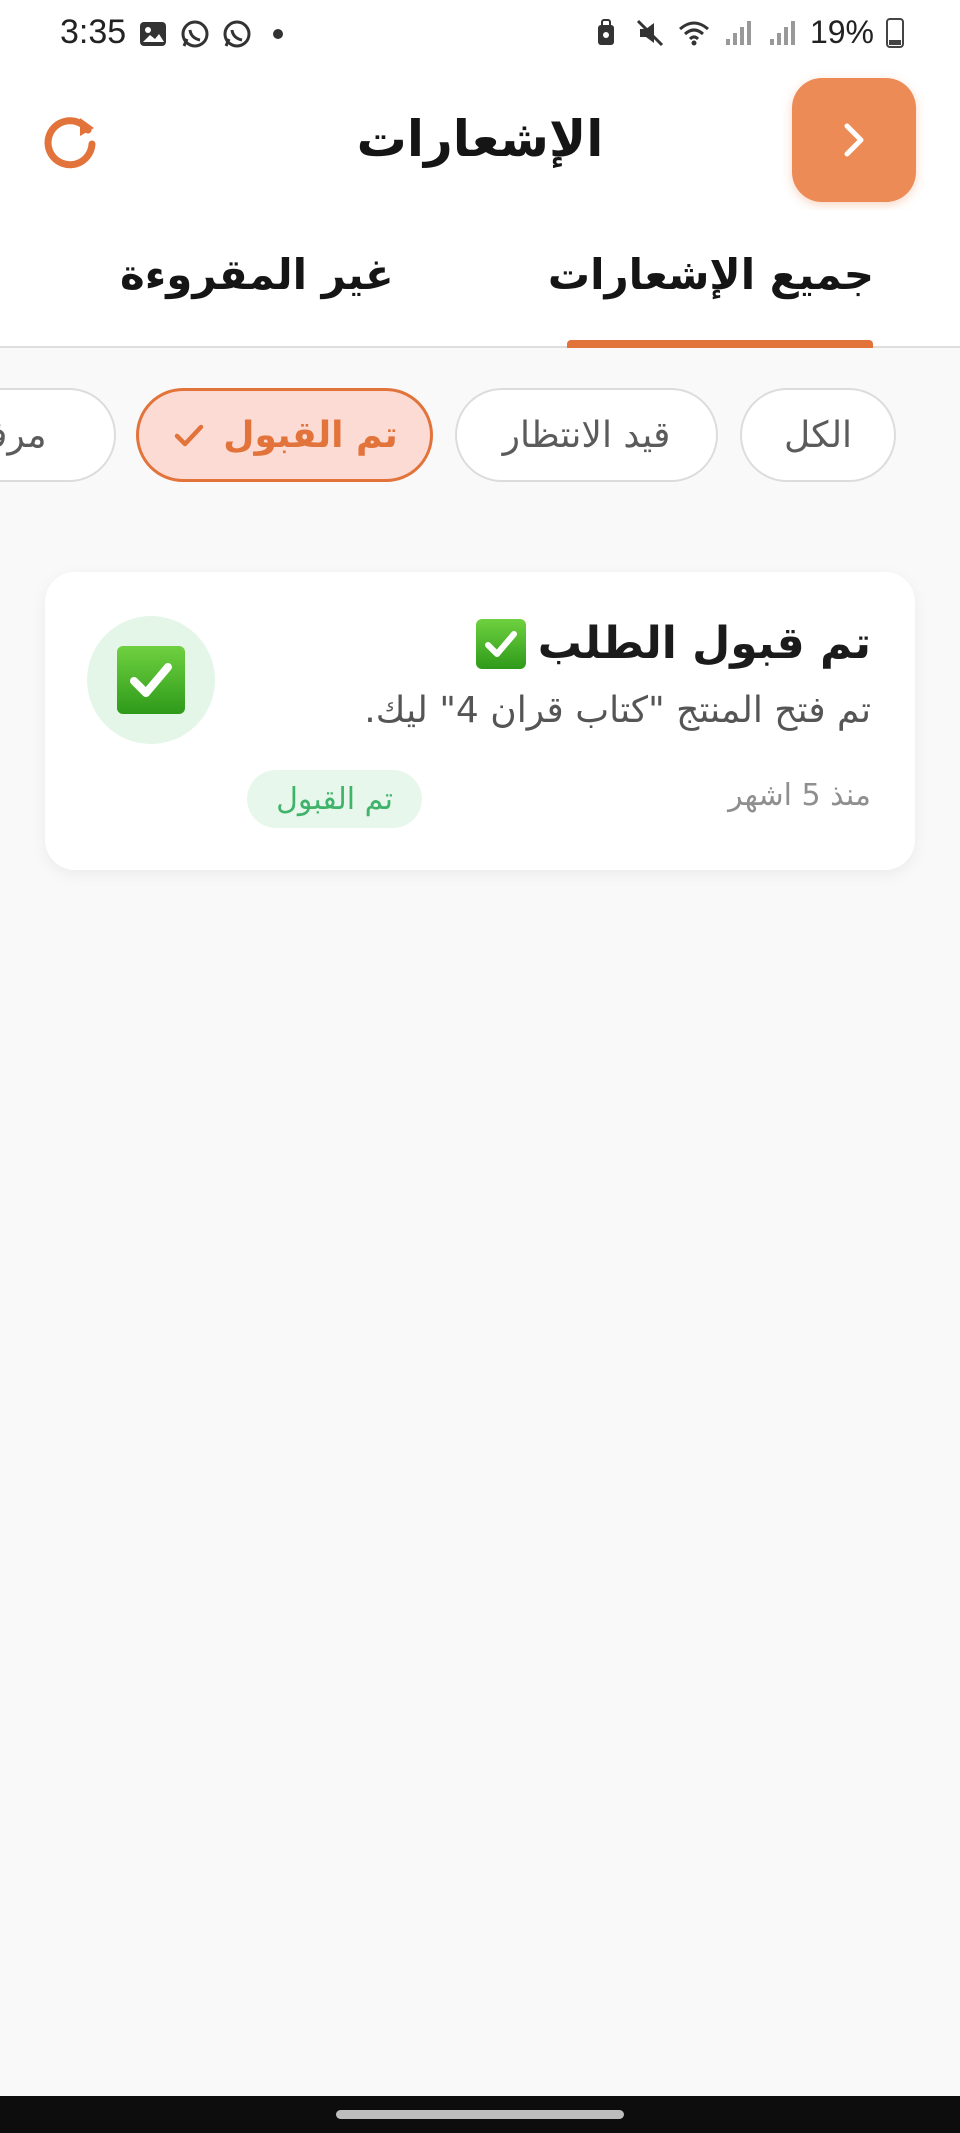 The height and width of the screenshot is (2133, 960). What do you see at coordinates (704, 643) in the screenshot?
I see `notification-title-text: تم قبول الطلب` at bounding box center [704, 643].